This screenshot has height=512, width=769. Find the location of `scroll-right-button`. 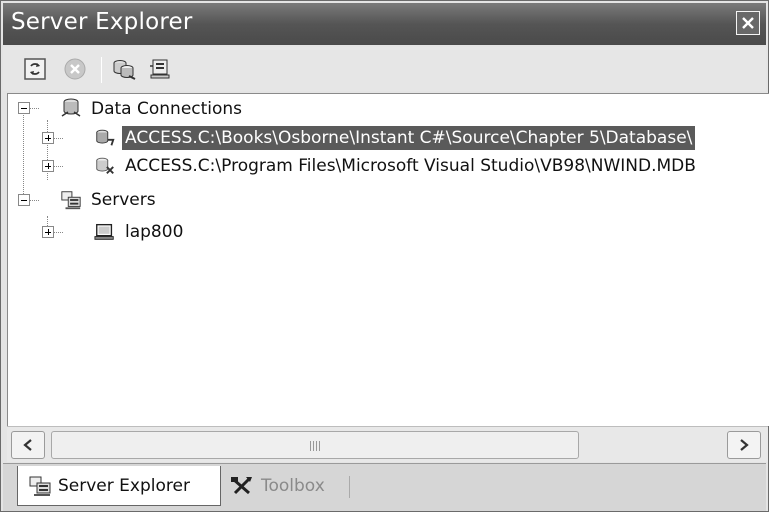

scroll-right-button is located at coordinates (744, 445).